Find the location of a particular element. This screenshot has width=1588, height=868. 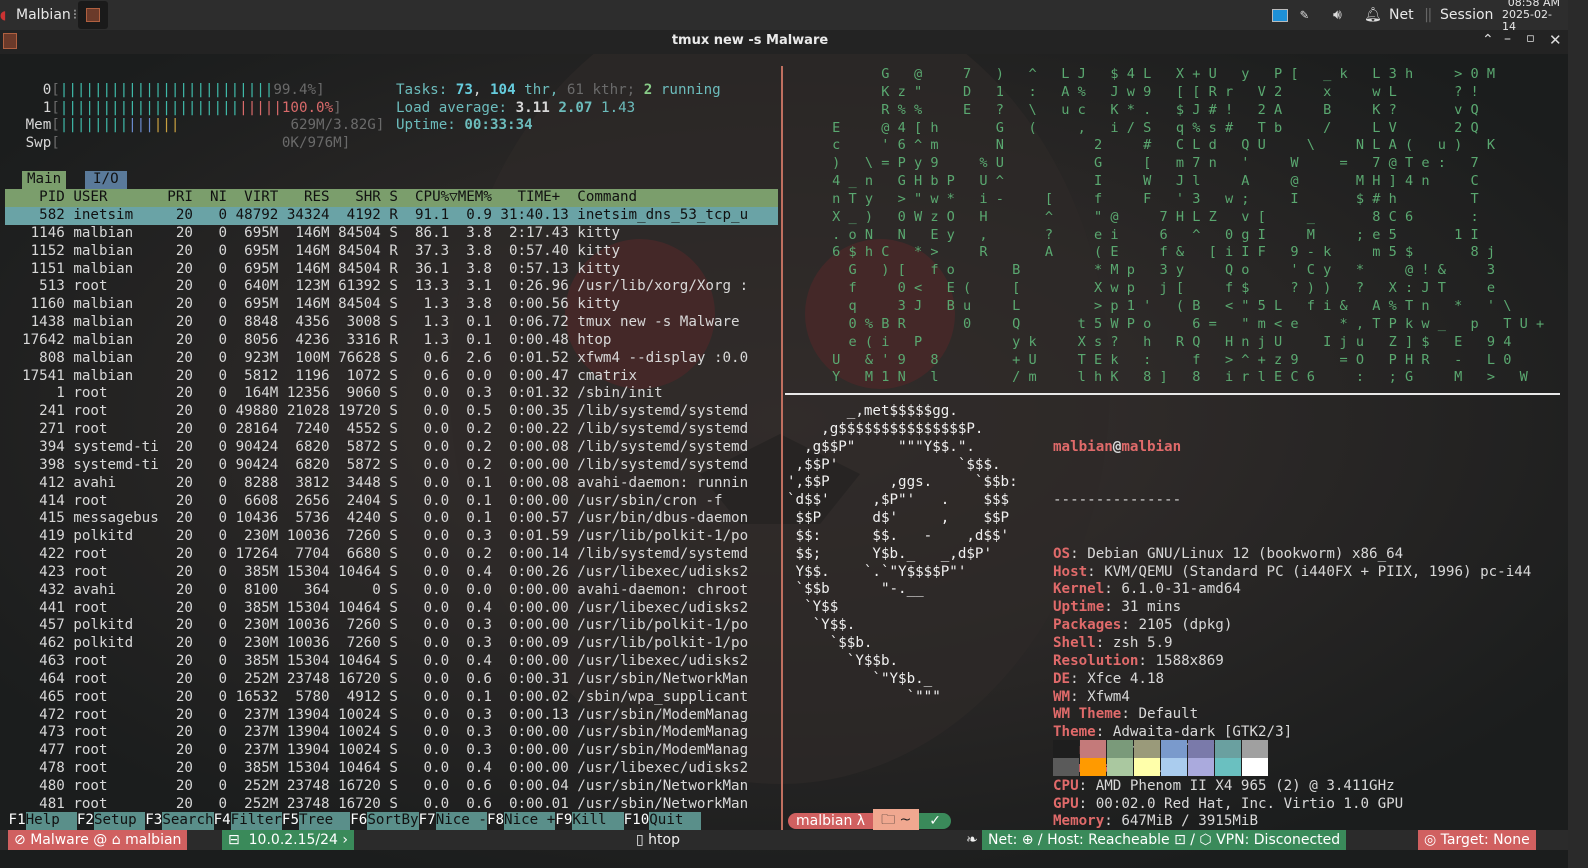

cpu0-percent: 99.4% is located at coordinates (295, 90).